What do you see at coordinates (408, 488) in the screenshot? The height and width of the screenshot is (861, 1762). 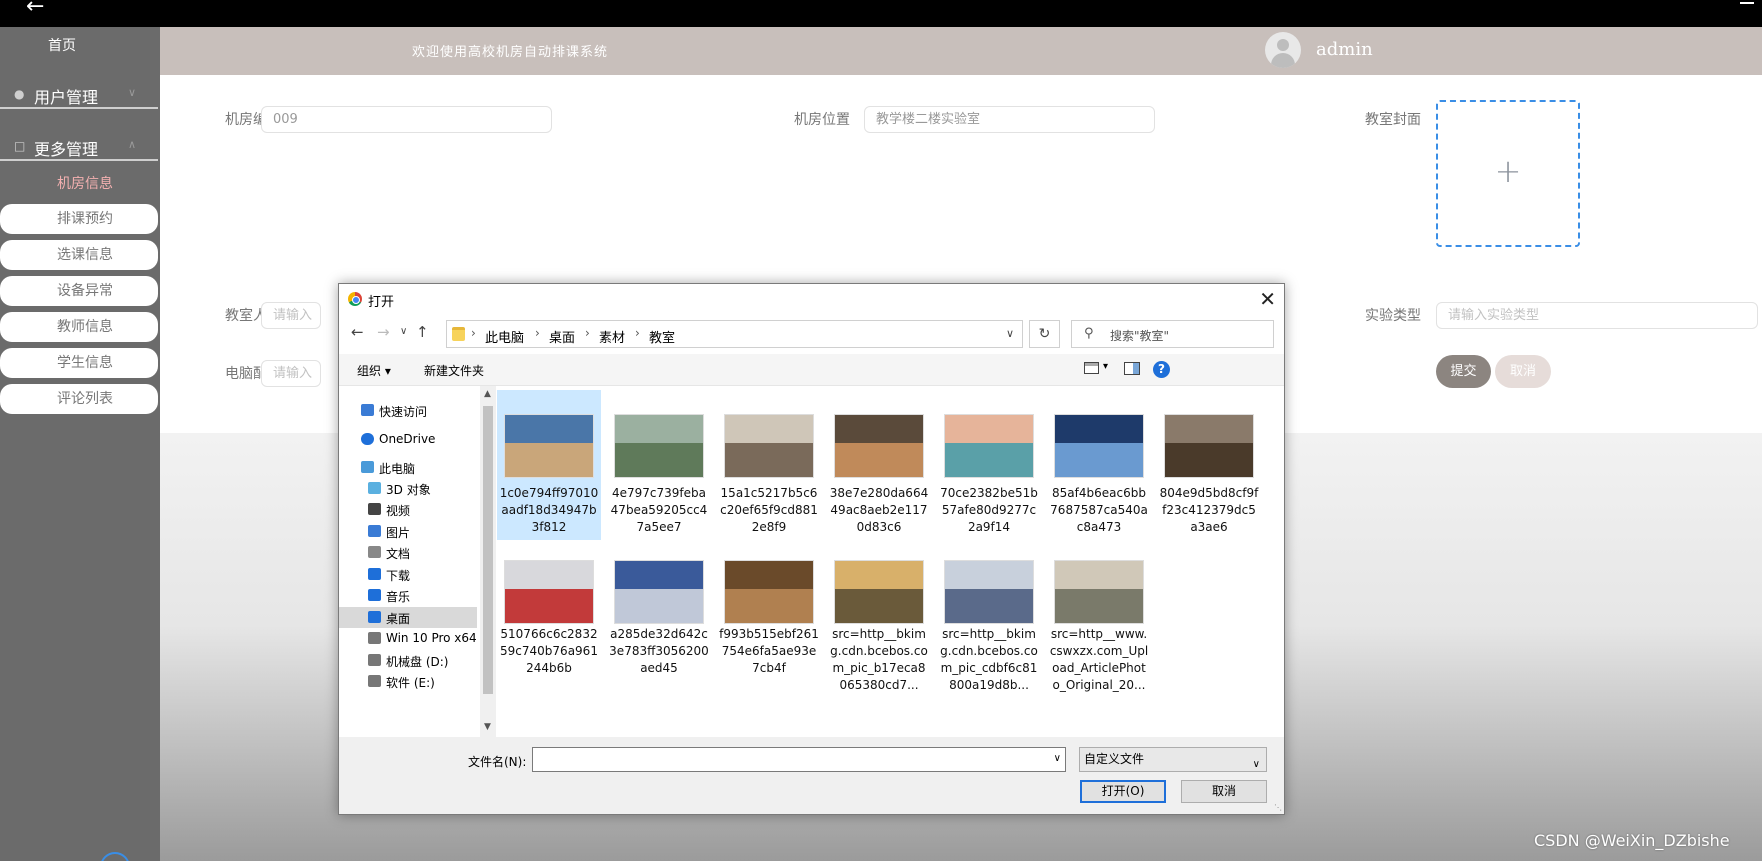 I see `nav-item: 3D 对象` at bounding box center [408, 488].